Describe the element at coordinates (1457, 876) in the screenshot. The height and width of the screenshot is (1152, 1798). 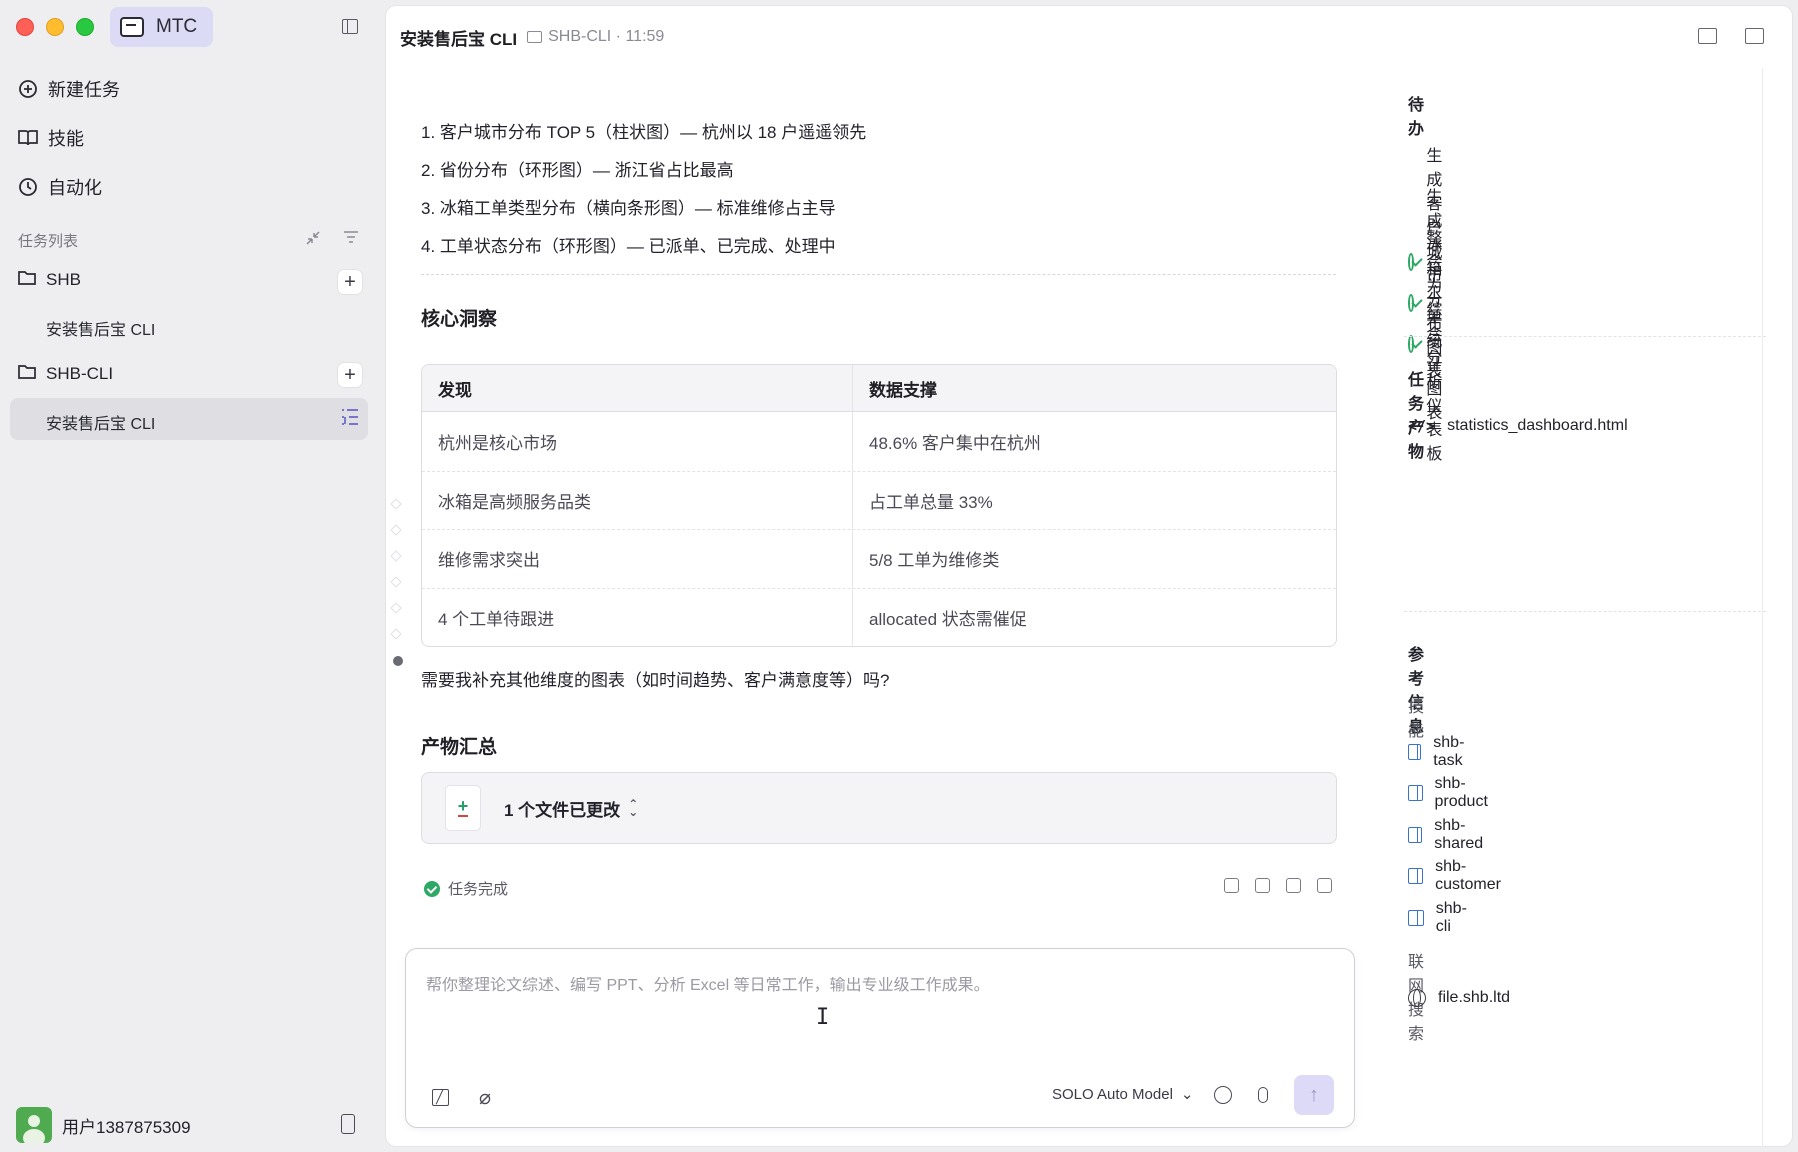
I see `skill-link: shb-customer` at that location.